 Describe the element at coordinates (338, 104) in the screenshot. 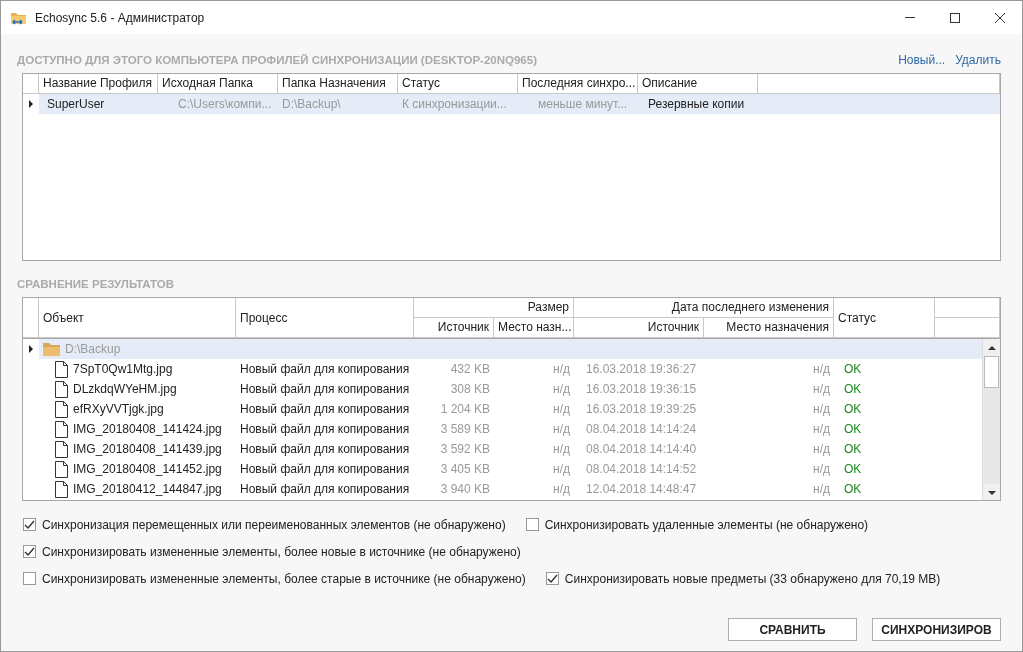

I see `table-cell: D:\Backup\` at that location.